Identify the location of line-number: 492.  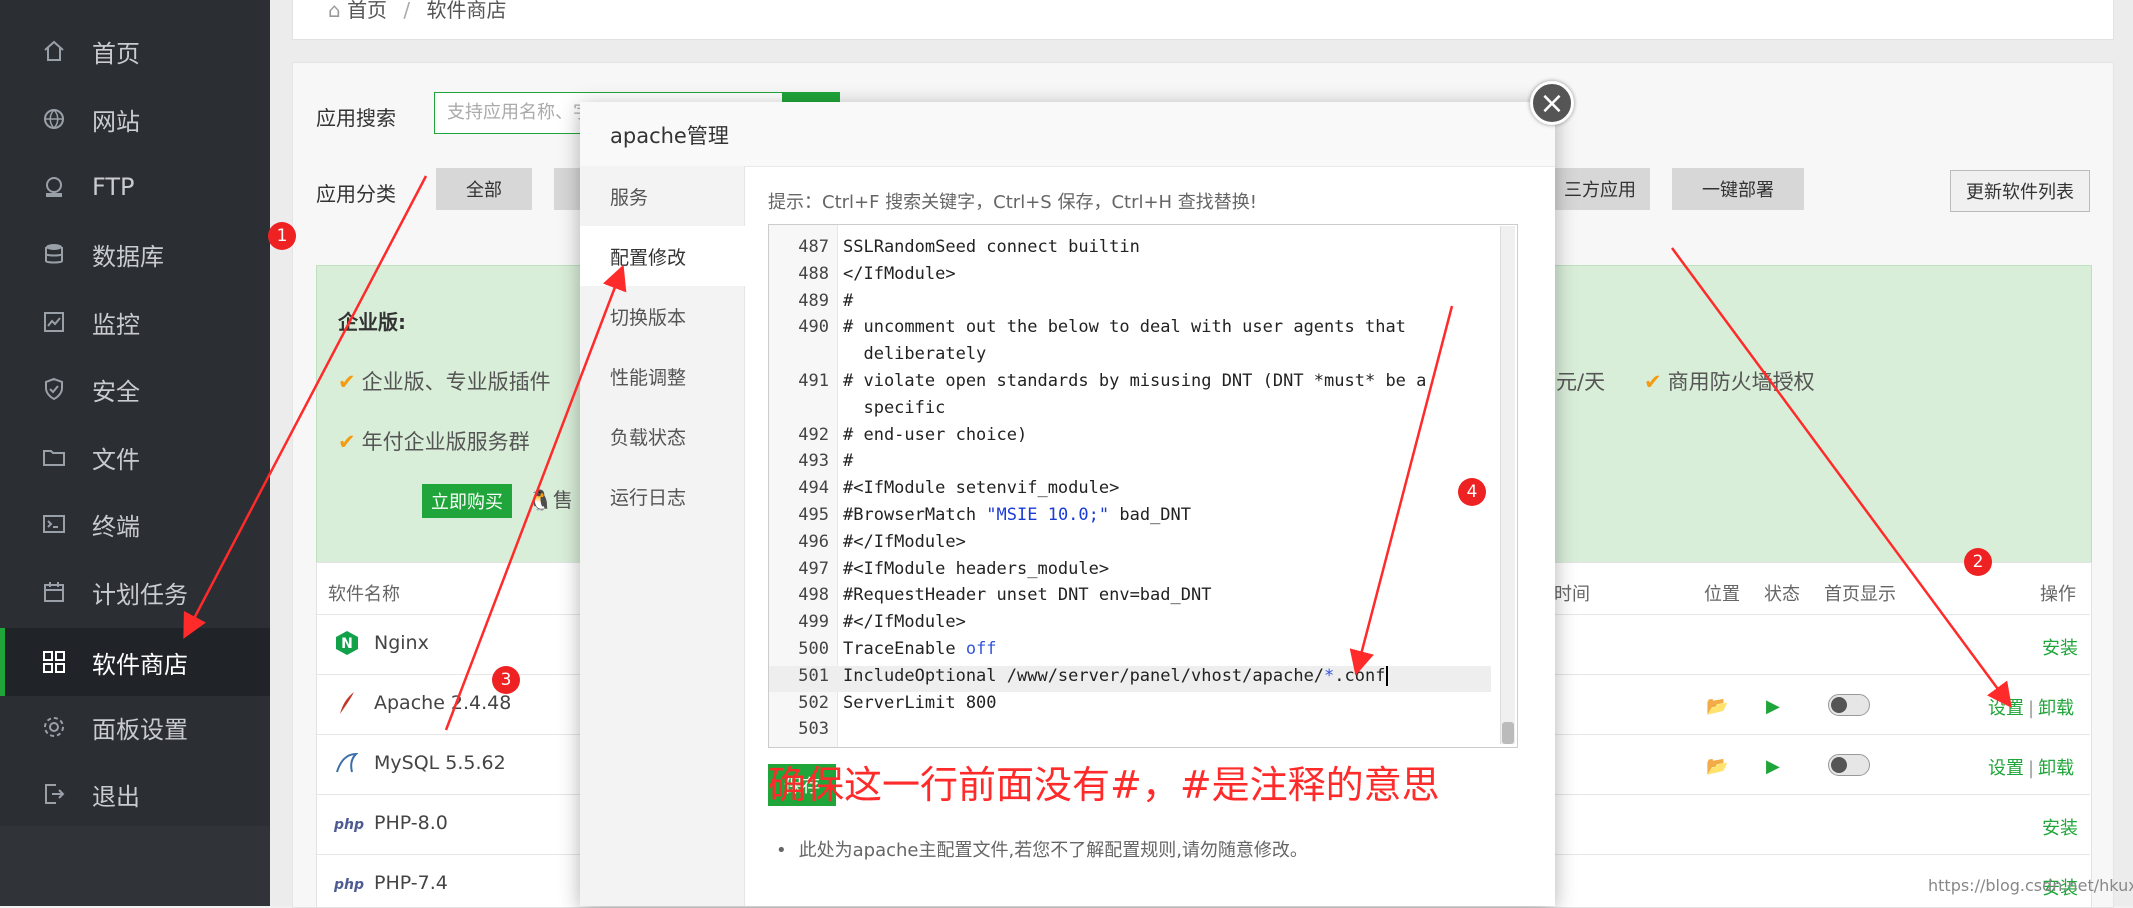
(813, 434).